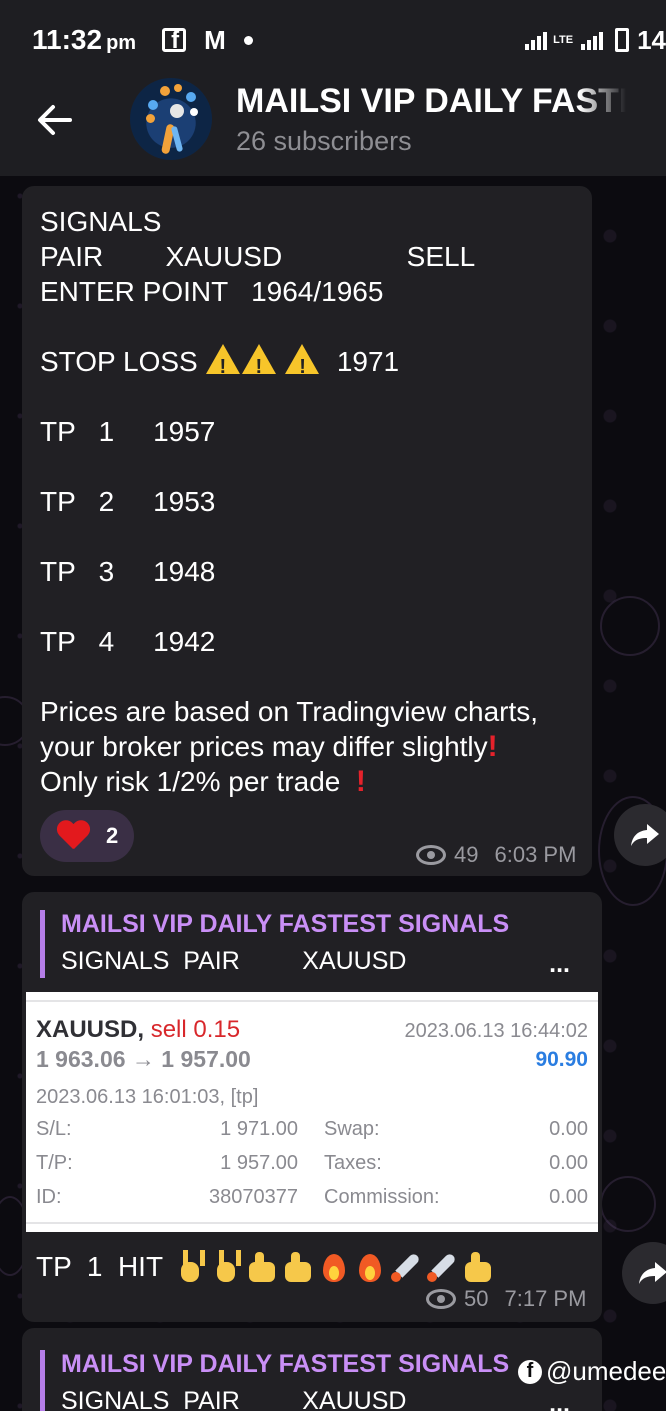  What do you see at coordinates (258, 256) in the screenshot?
I see `signal-line: PAIR XAUUSD SELL` at bounding box center [258, 256].